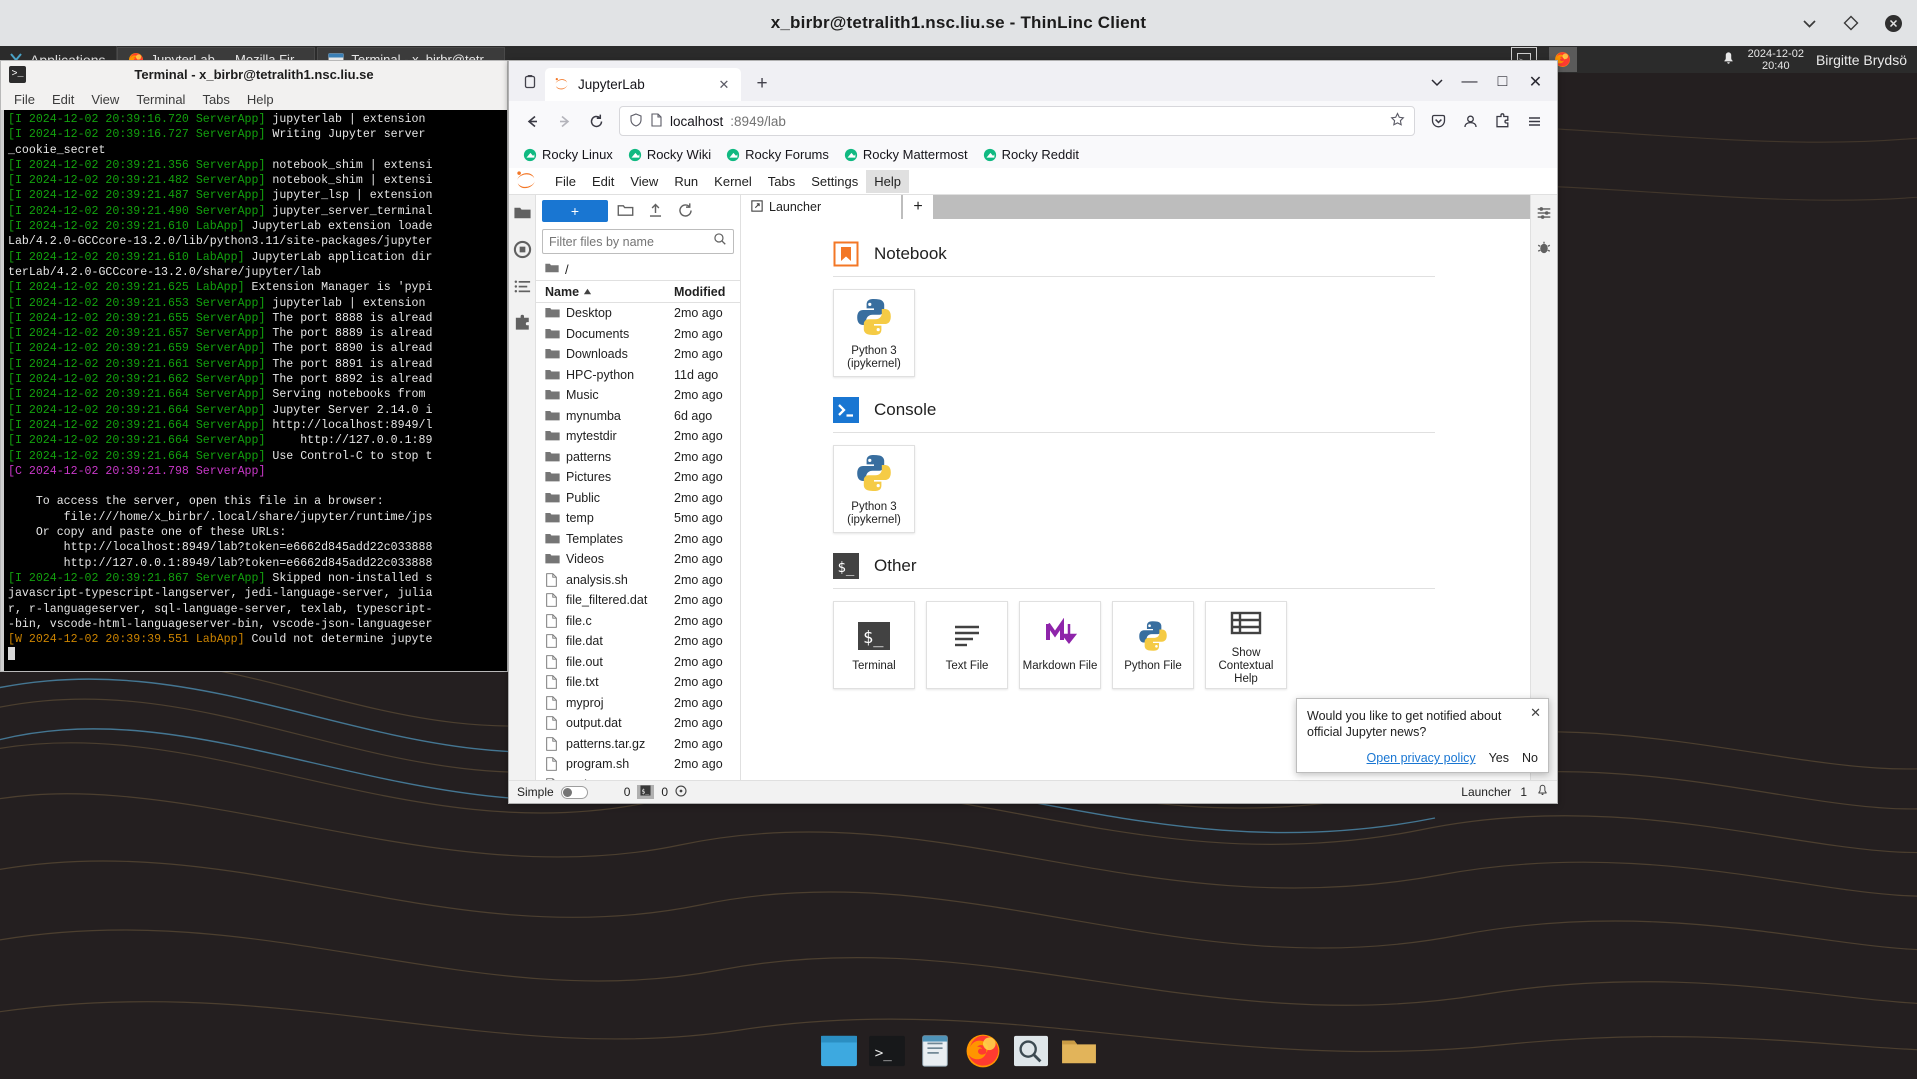  Describe the element at coordinates (656, 121) in the screenshot. I see `page-icon` at that location.